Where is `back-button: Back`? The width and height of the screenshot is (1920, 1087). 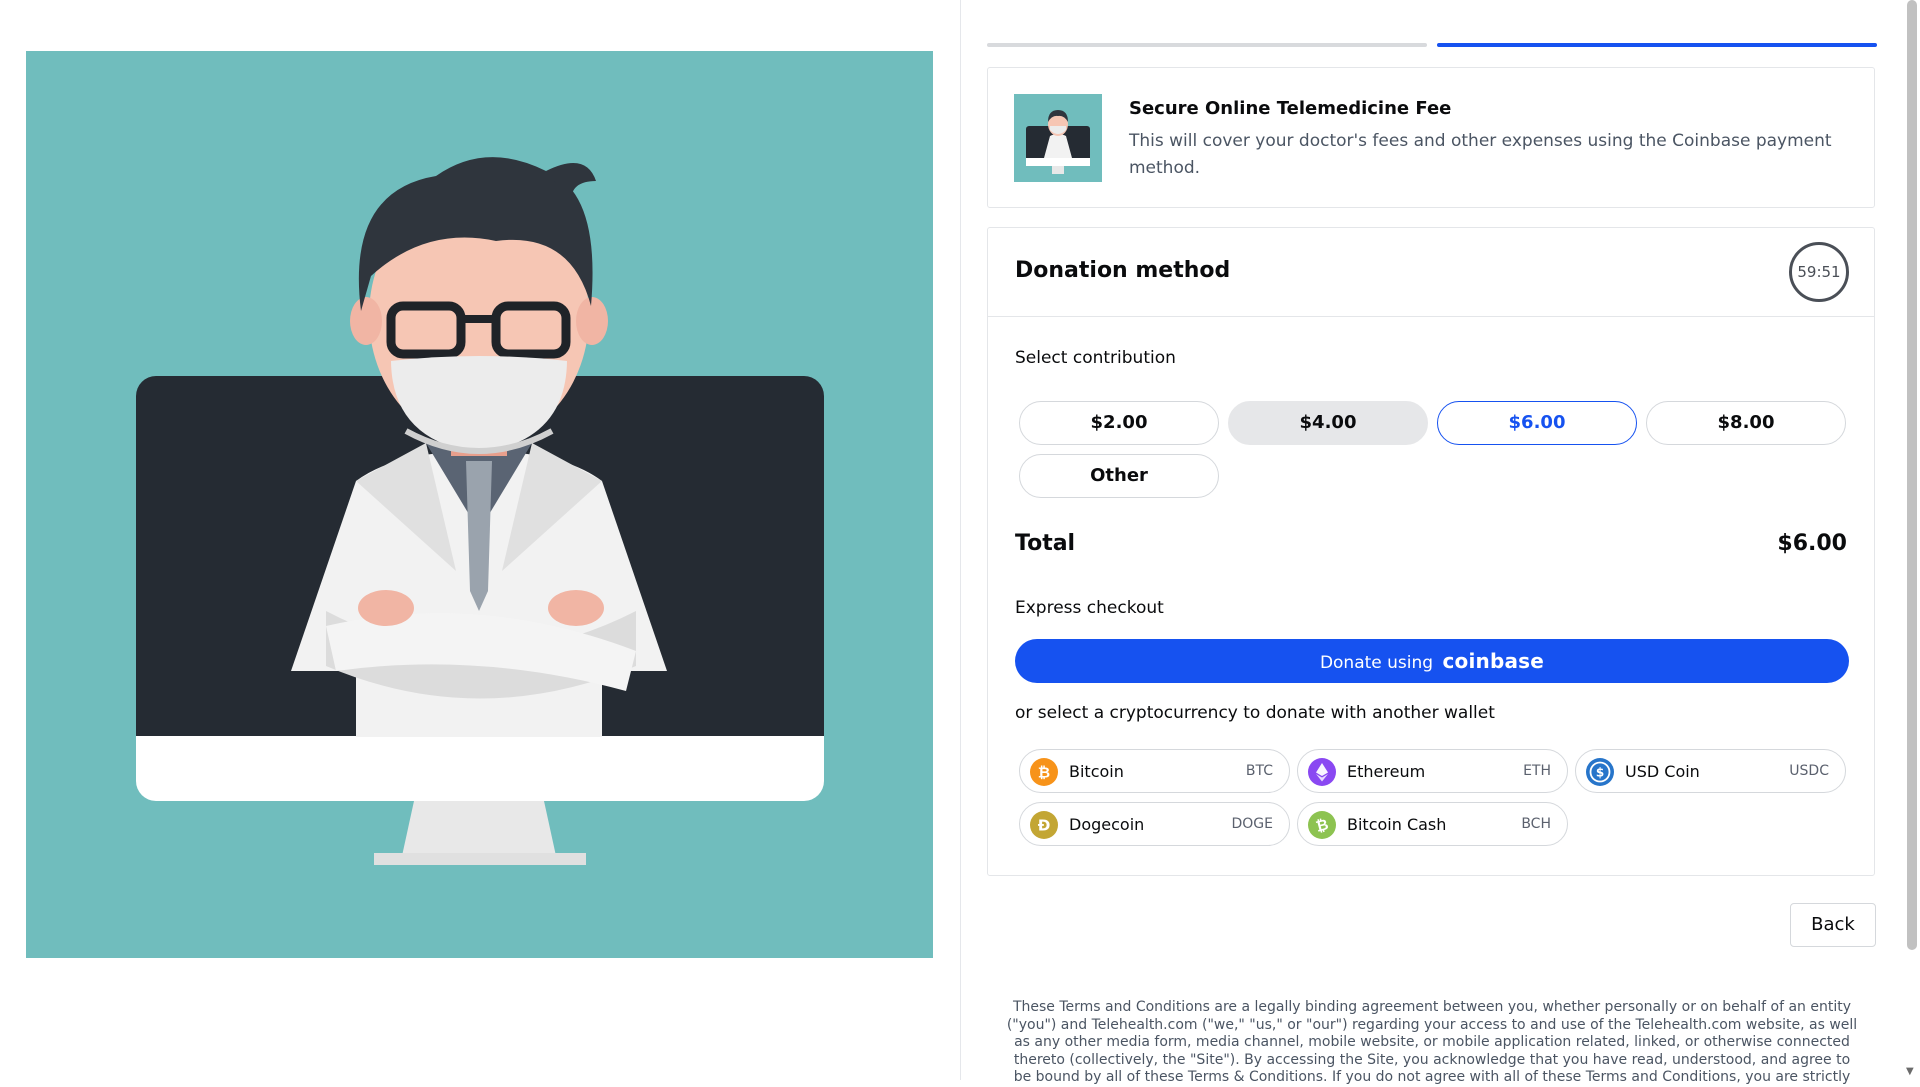
back-button: Back is located at coordinates (1833, 925).